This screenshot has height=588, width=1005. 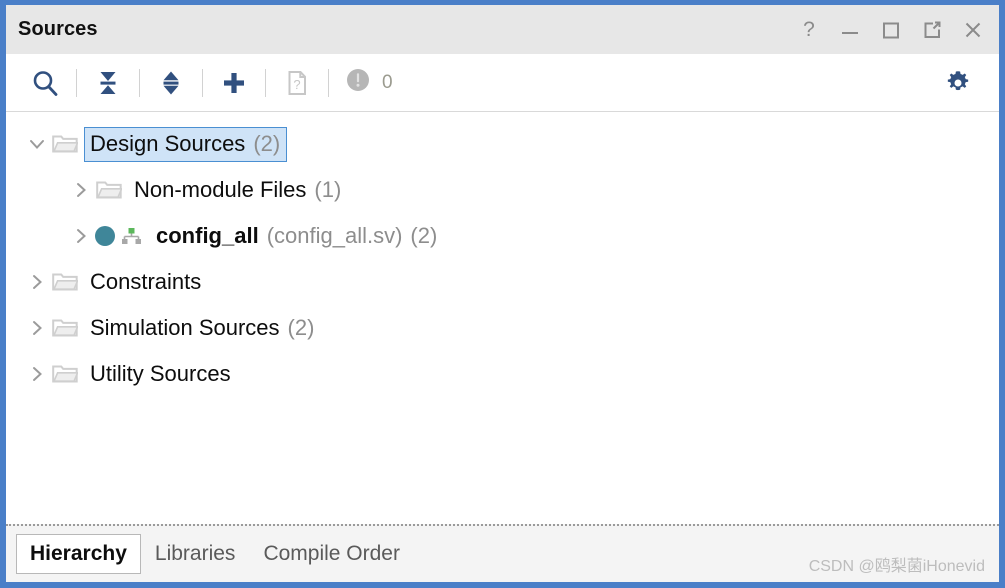 What do you see at coordinates (185, 327) in the screenshot?
I see `tree-item-label: Simulation Sources` at bounding box center [185, 327].